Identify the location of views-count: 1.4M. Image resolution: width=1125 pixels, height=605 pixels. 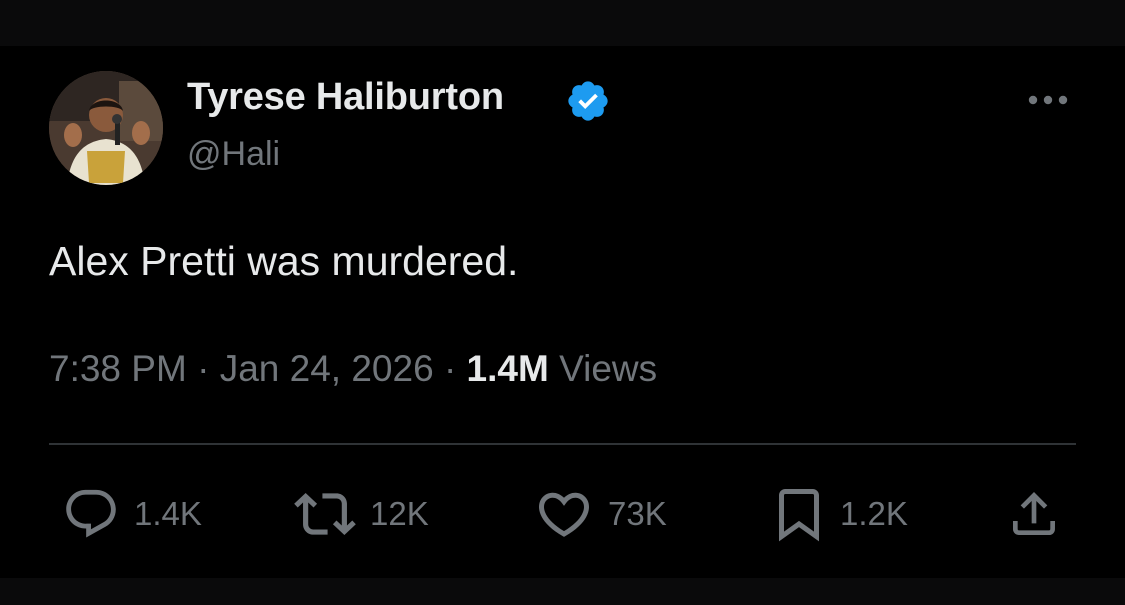
(508, 368).